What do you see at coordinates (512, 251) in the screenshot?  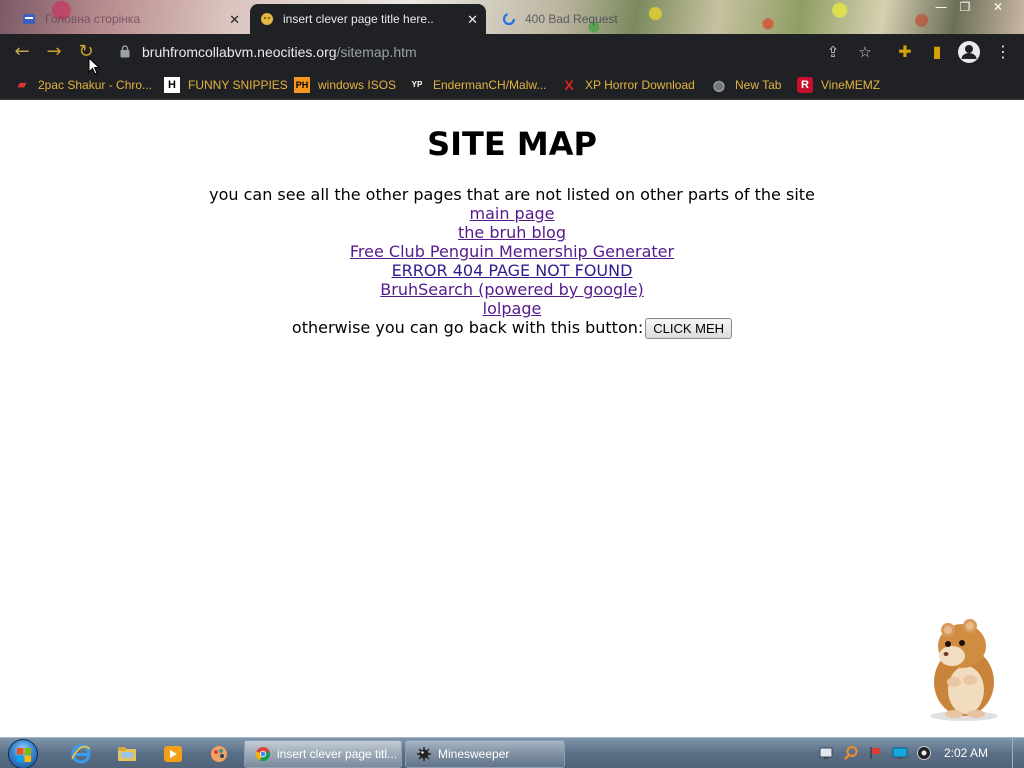 I see `link-club-penguin: Free Club Penguin Memership Generater` at bounding box center [512, 251].